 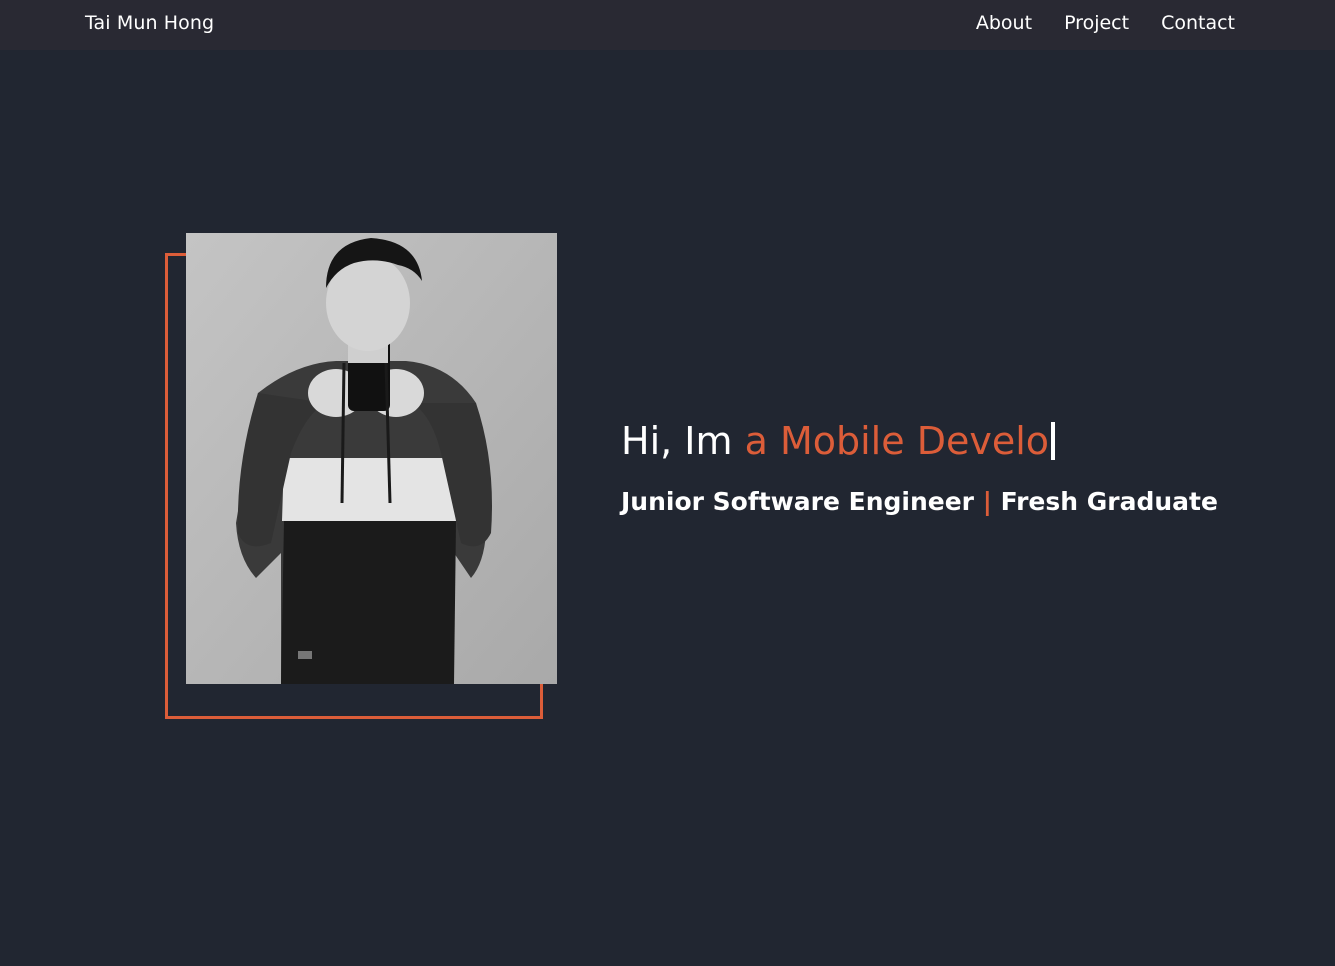 I want to click on brand-link: Tai Mun Hong, so click(x=149, y=23).